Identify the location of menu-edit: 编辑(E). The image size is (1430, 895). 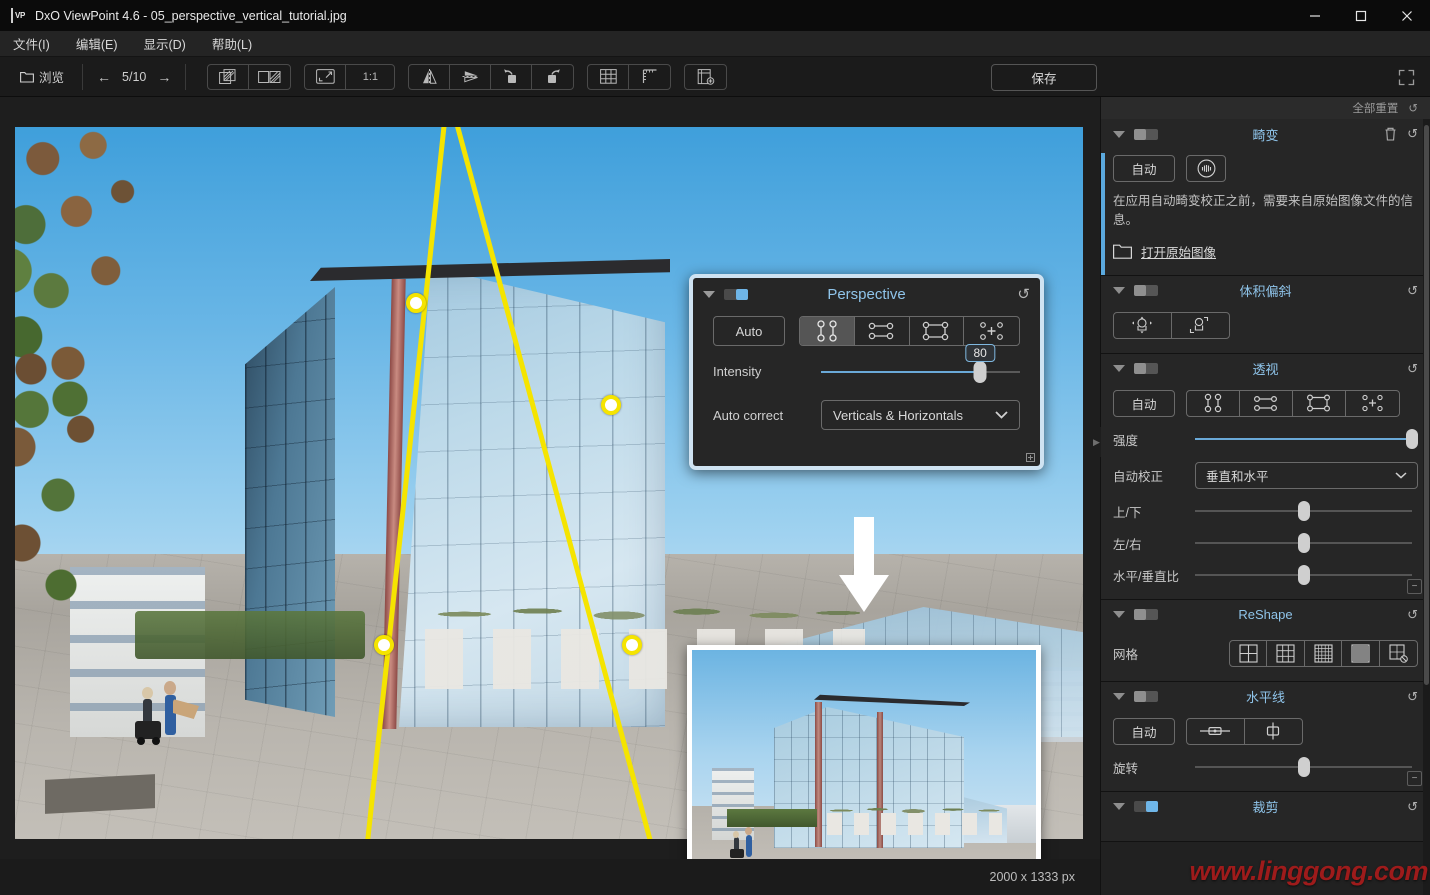
(97, 43).